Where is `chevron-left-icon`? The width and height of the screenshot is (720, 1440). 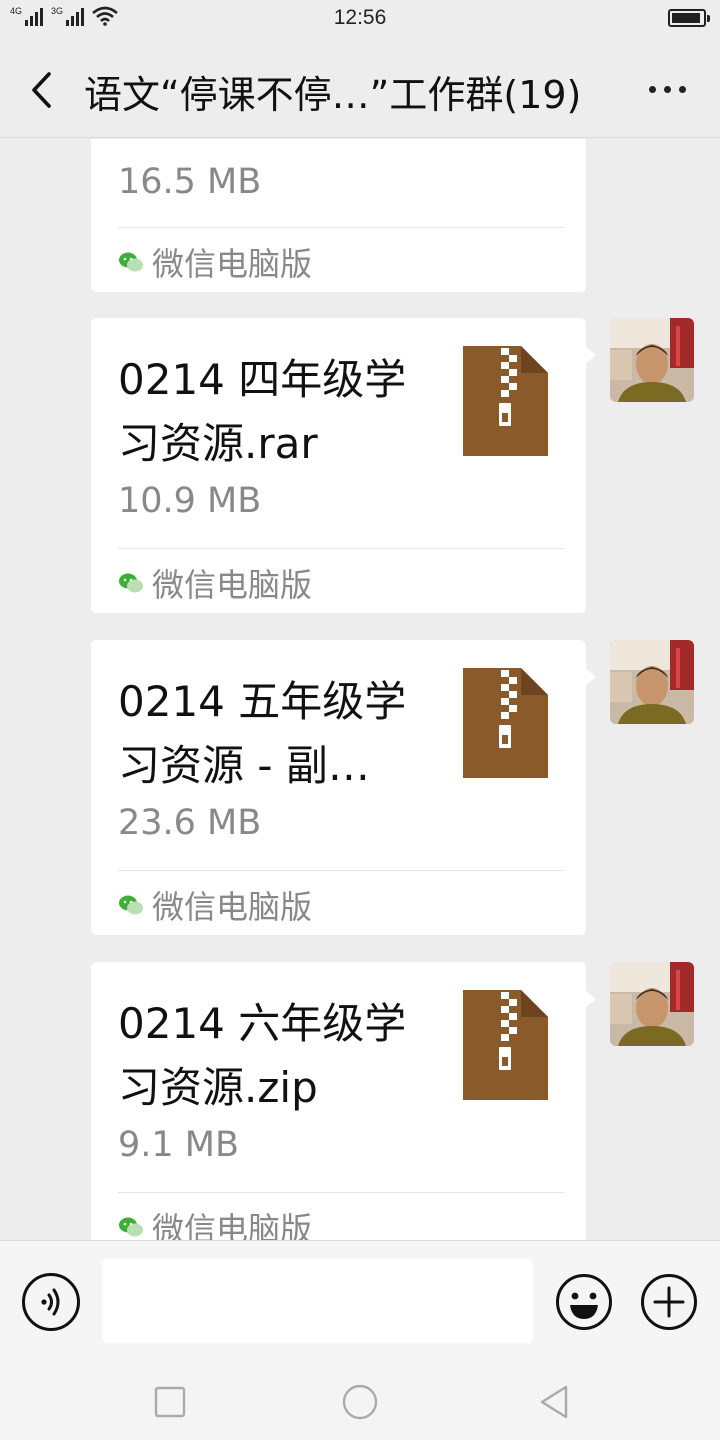
chevron-left-icon is located at coordinates (42, 90).